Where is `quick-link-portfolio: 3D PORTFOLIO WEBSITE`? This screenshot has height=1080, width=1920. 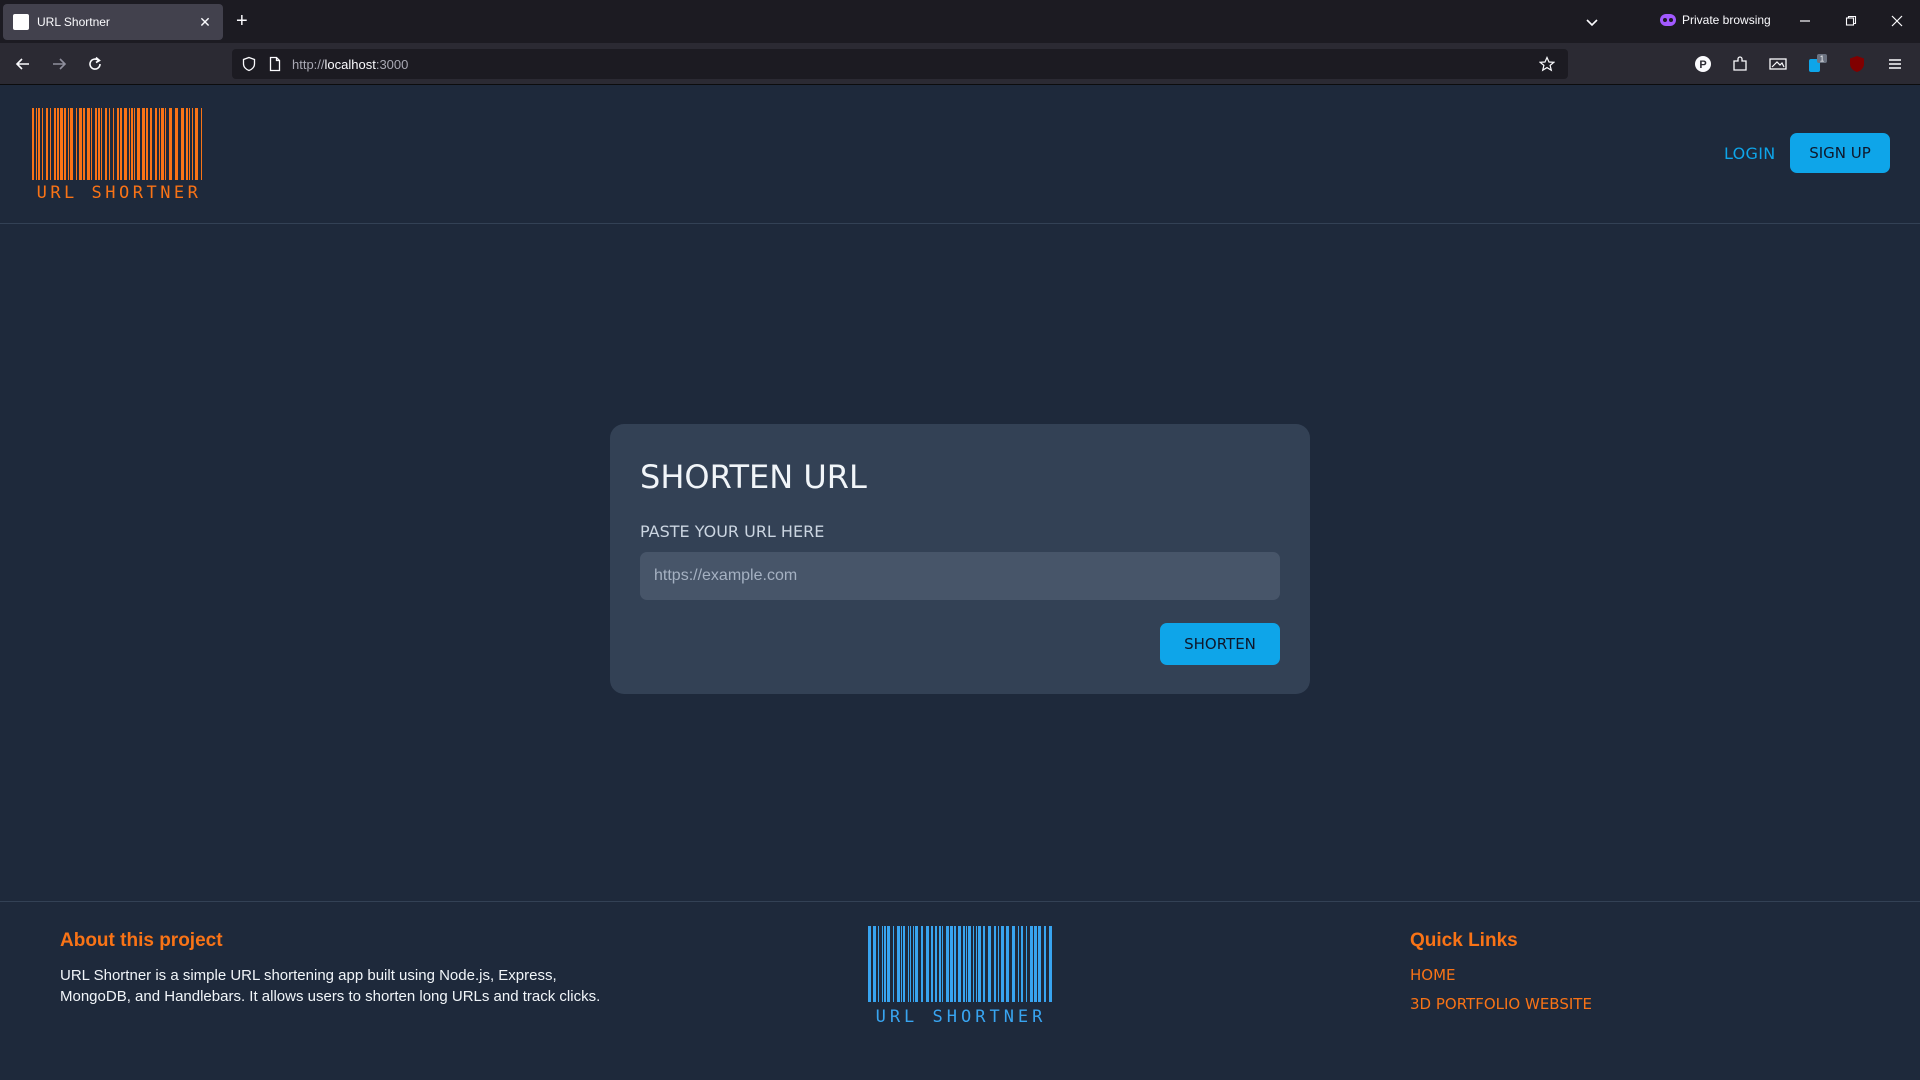 quick-link-portfolio: 3D PORTFOLIO WEBSITE is located at coordinates (1501, 1004).